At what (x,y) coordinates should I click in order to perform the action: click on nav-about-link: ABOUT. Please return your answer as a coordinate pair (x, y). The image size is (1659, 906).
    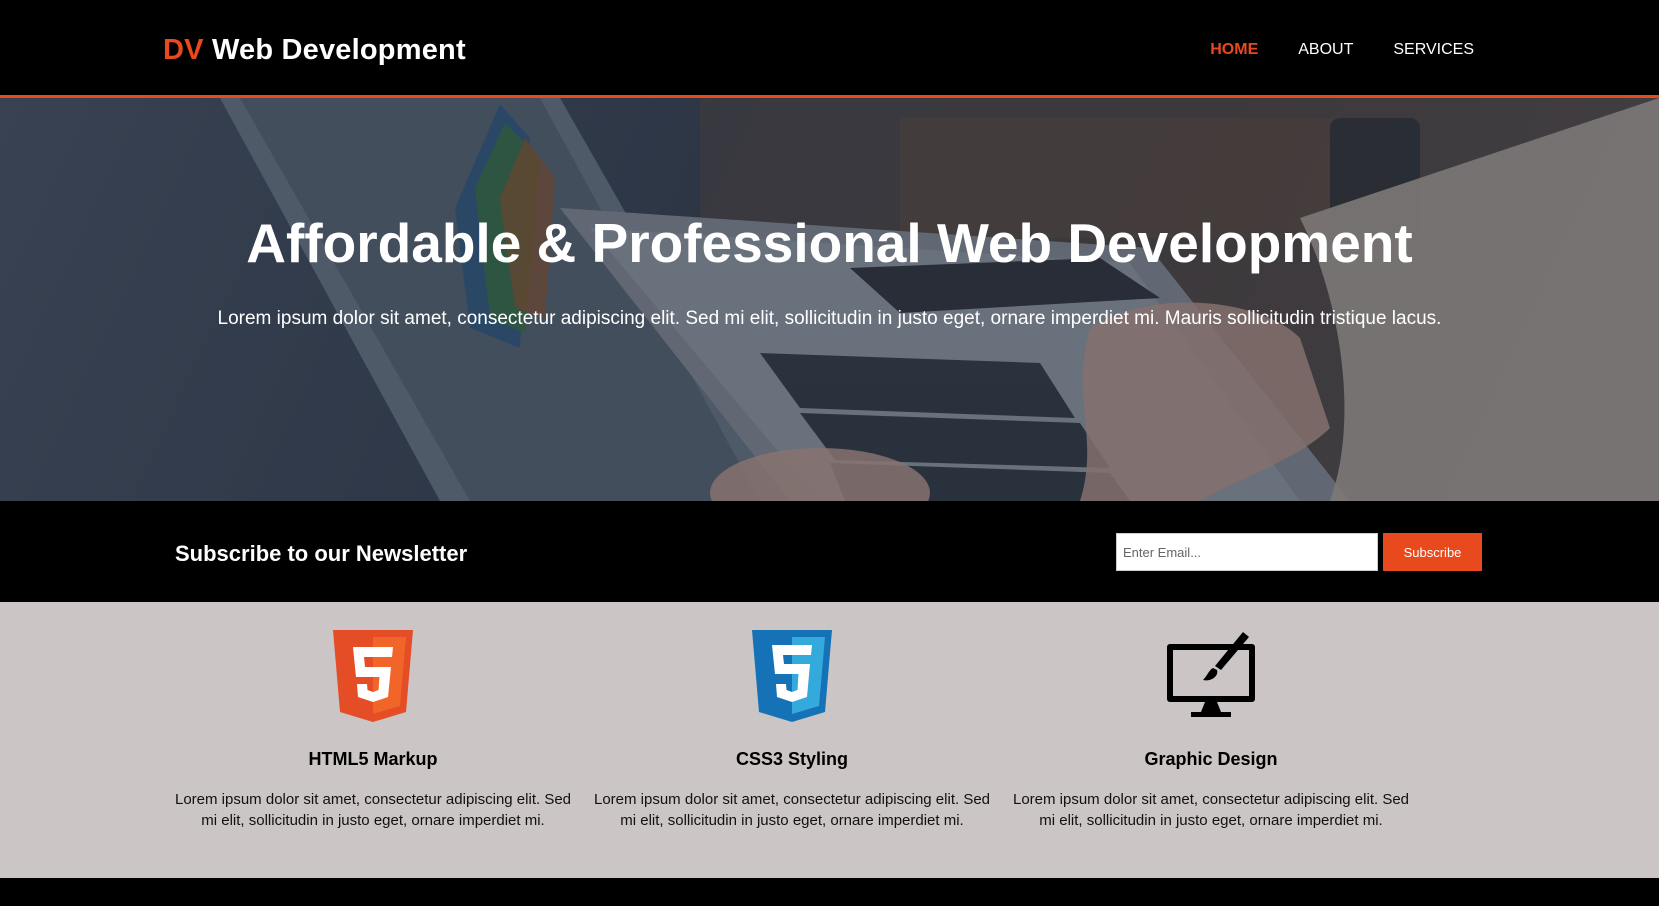
    Looking at the image, I should click on (1325, 50).